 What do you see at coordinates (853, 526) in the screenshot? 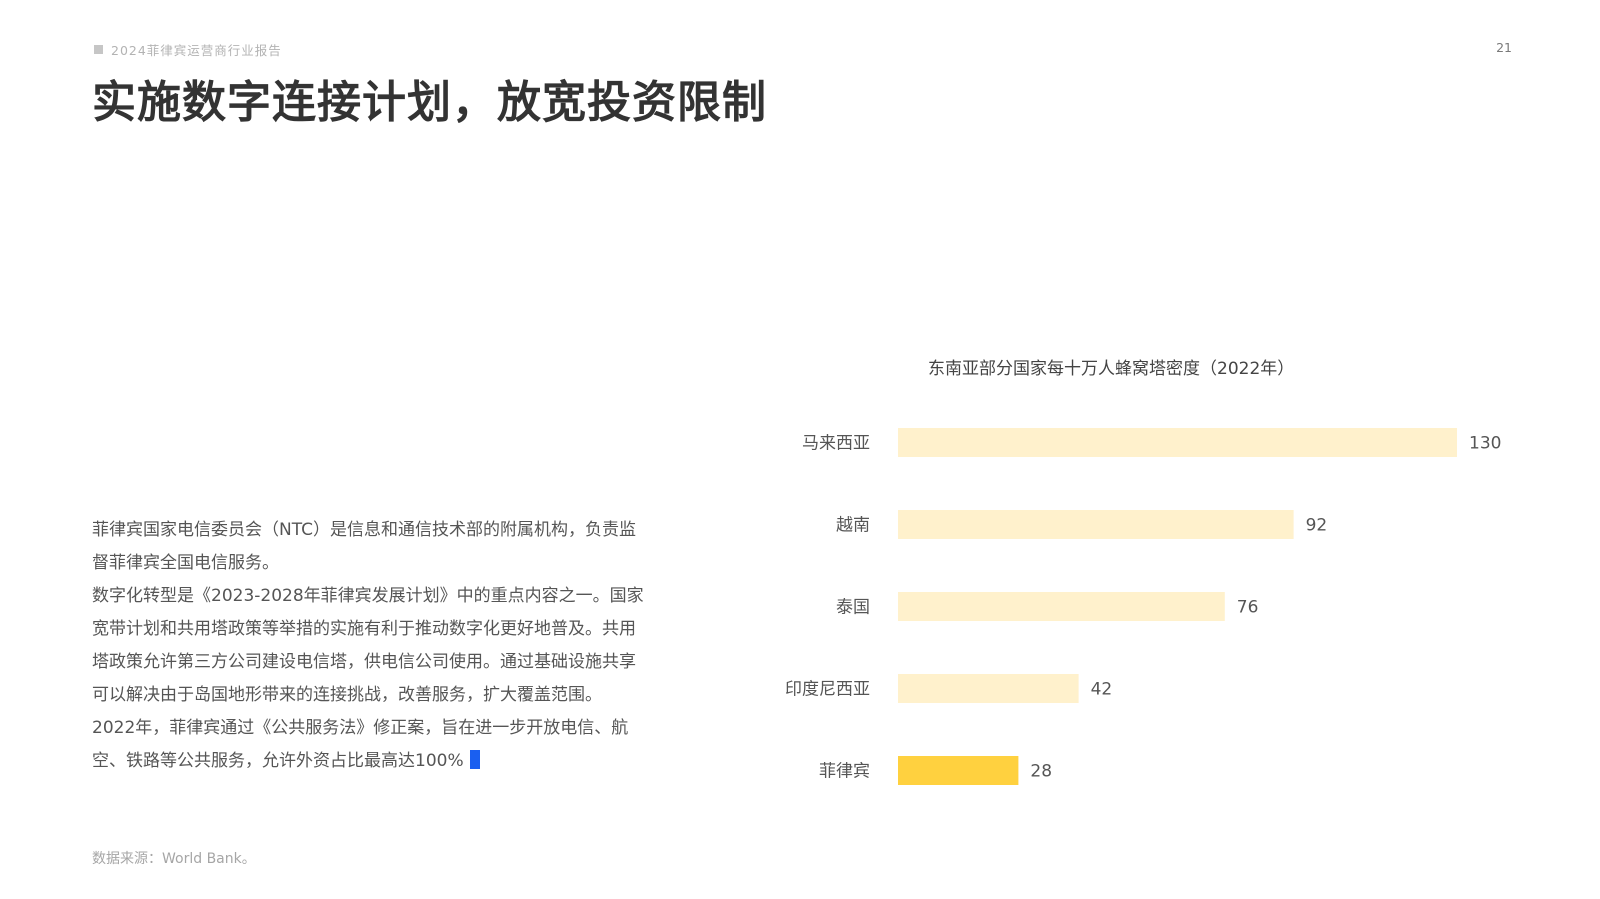
I see `category-label: 越南` at bounding box center [853, 526].